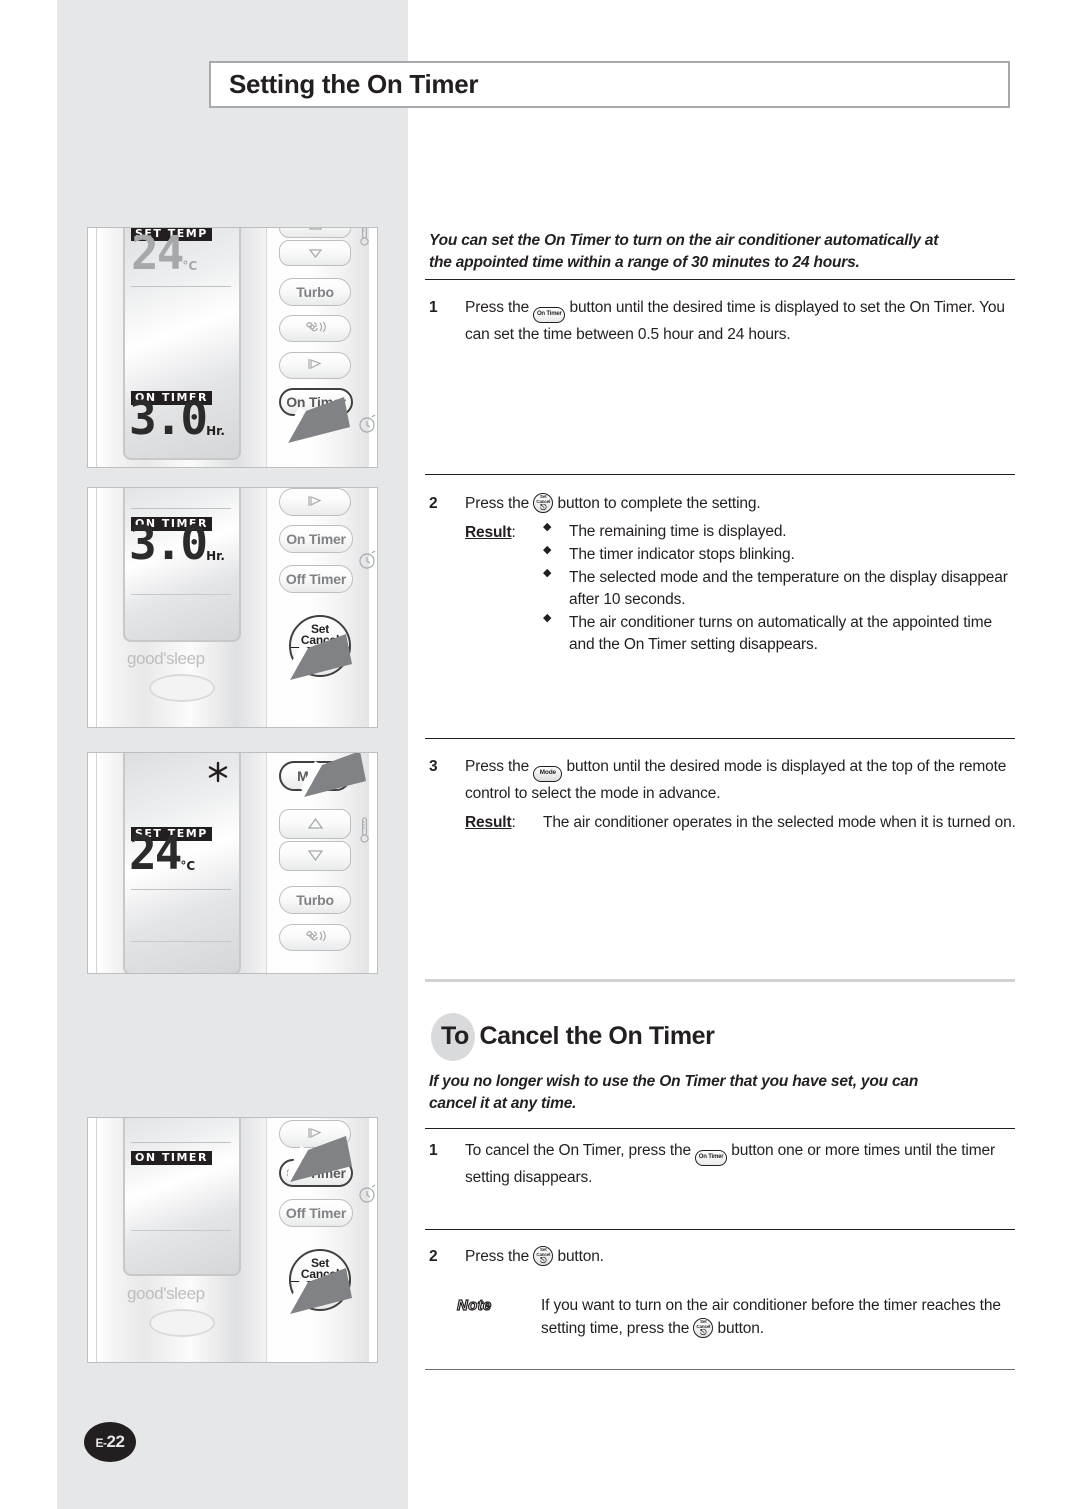  What do you see at coordinates (433, 1256) in the screenshot?
I see `cancel-step-2-number: 2` at bounding box center [433, 1256].